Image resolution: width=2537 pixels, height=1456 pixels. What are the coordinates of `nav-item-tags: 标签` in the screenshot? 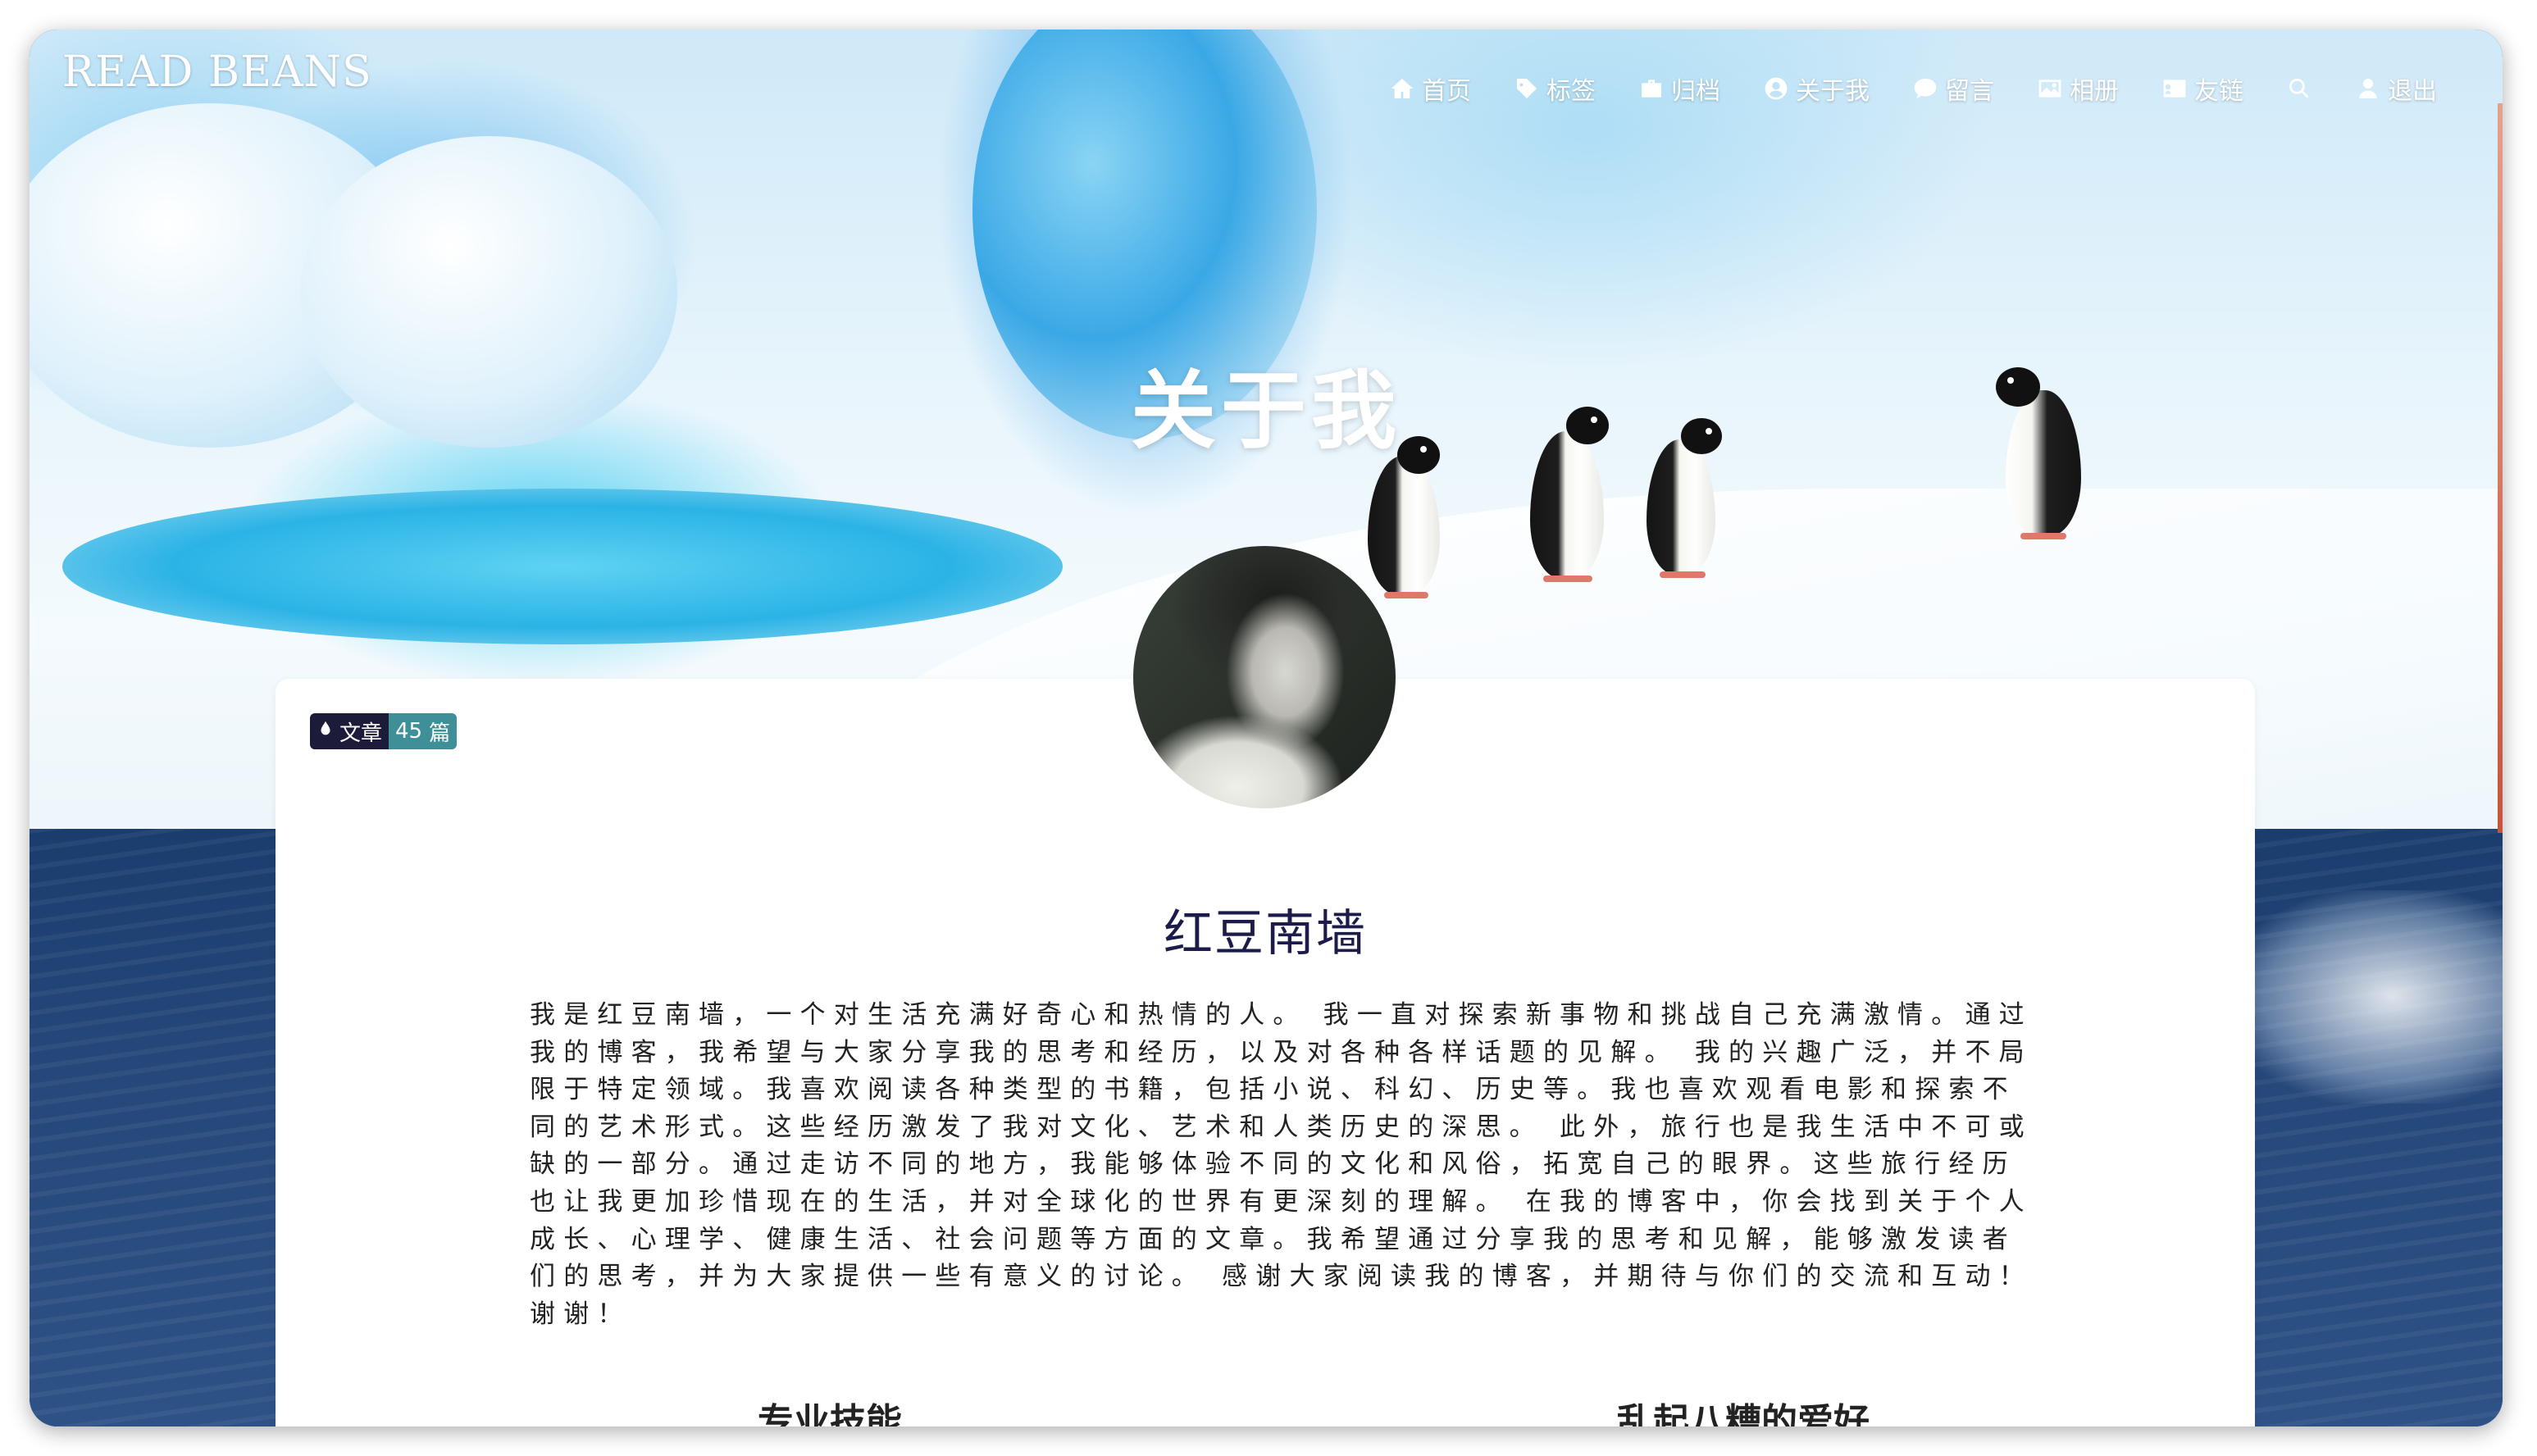 It's located at (1555, 89).